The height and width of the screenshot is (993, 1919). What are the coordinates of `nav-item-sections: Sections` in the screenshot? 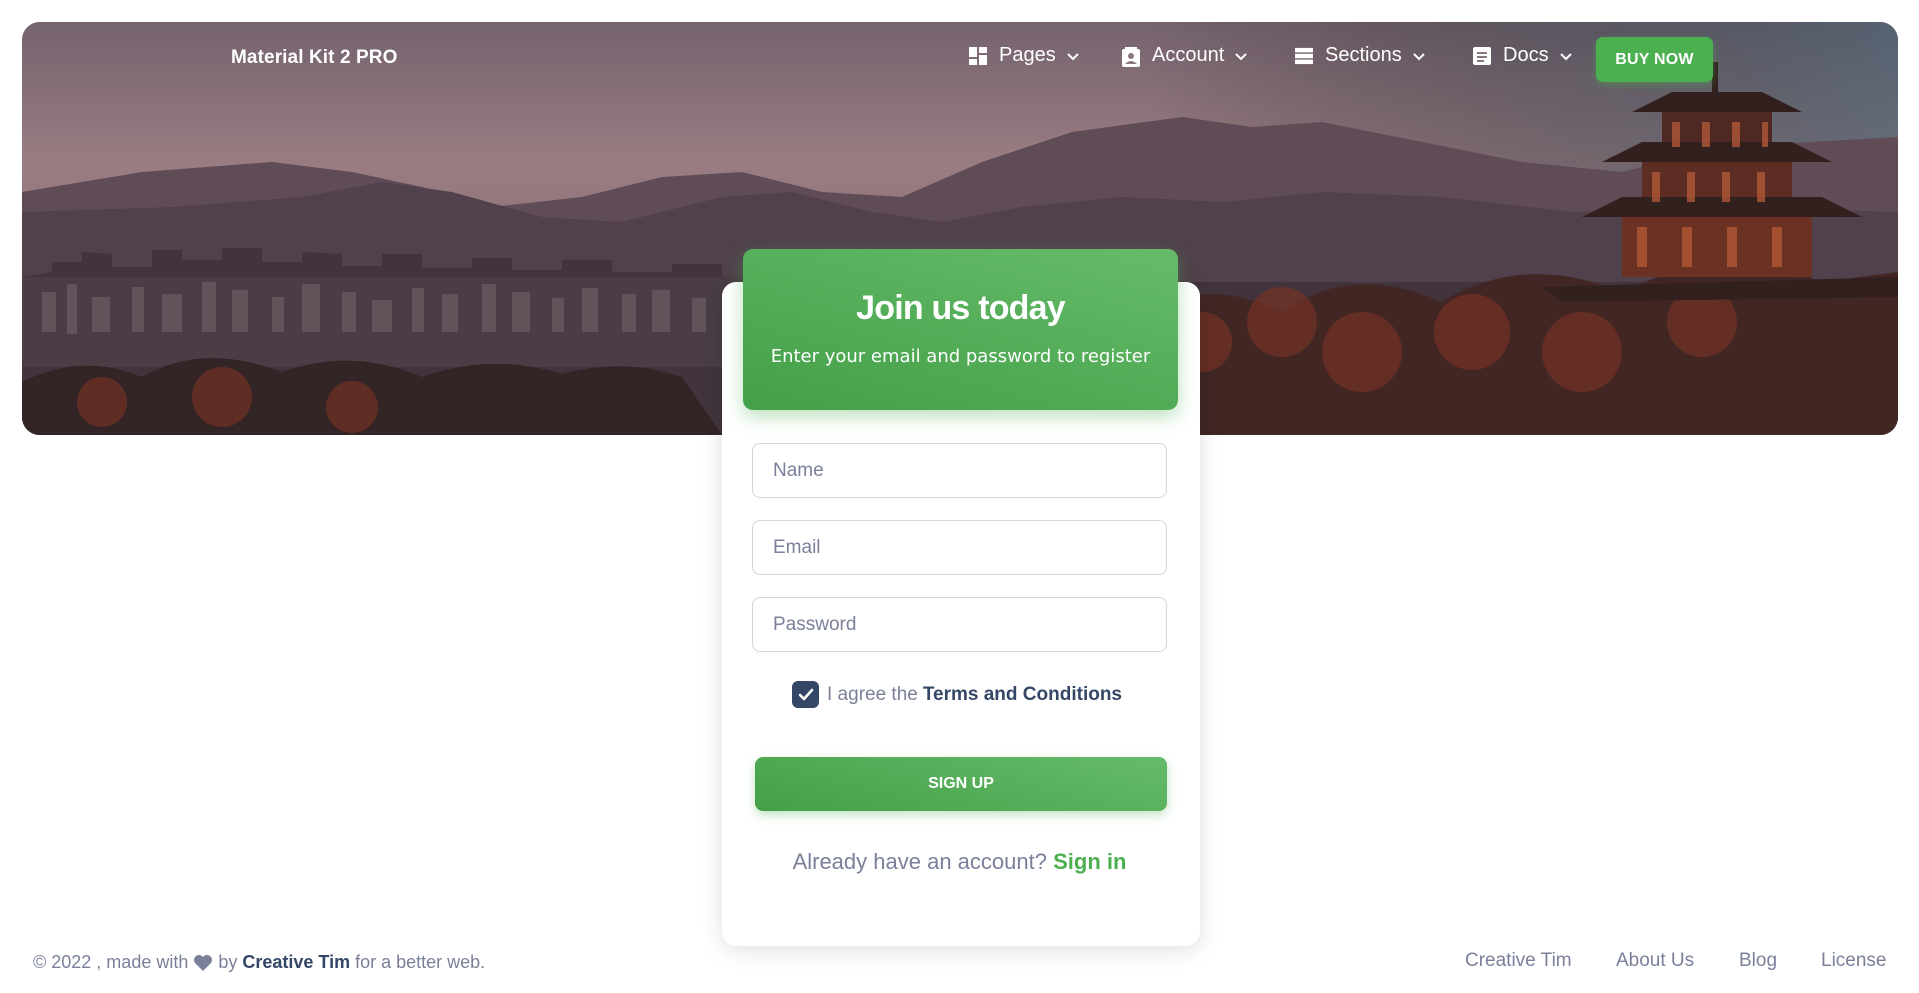 It's located at (1360, 55).